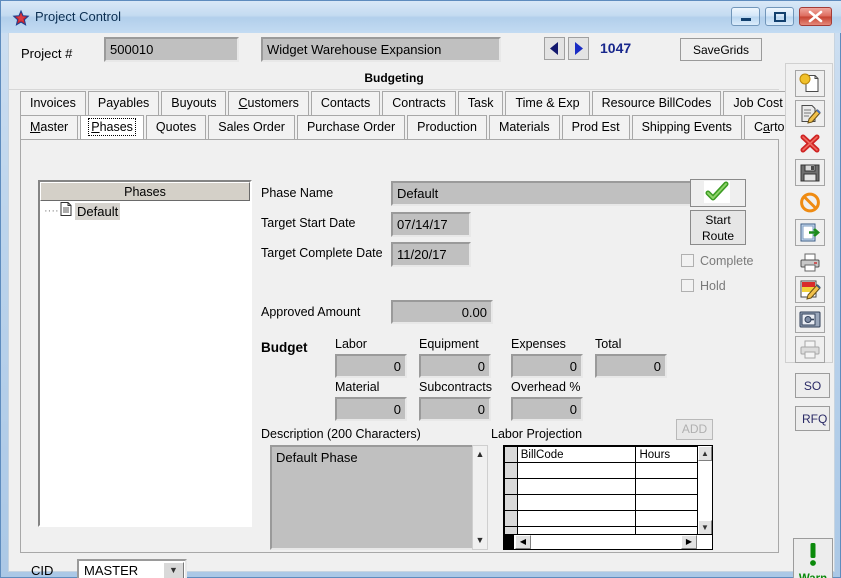  Describe the element at coordinates (431, 254) in the screenshot. I see `target-complete-date-input: 11/20/17` at that location.